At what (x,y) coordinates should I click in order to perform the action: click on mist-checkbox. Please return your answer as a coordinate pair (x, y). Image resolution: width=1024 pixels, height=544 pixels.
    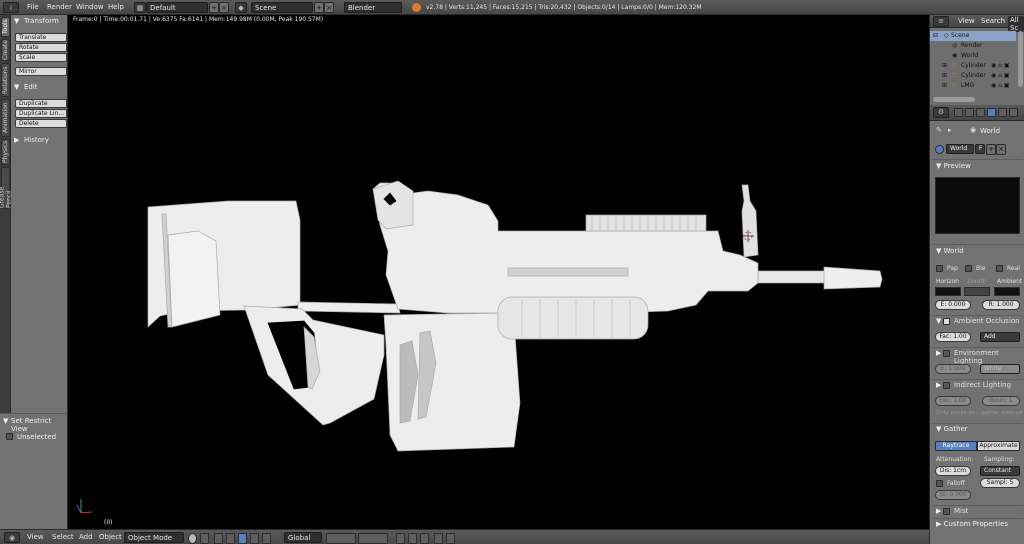
    Looking at the image, I should click on (946, 511).